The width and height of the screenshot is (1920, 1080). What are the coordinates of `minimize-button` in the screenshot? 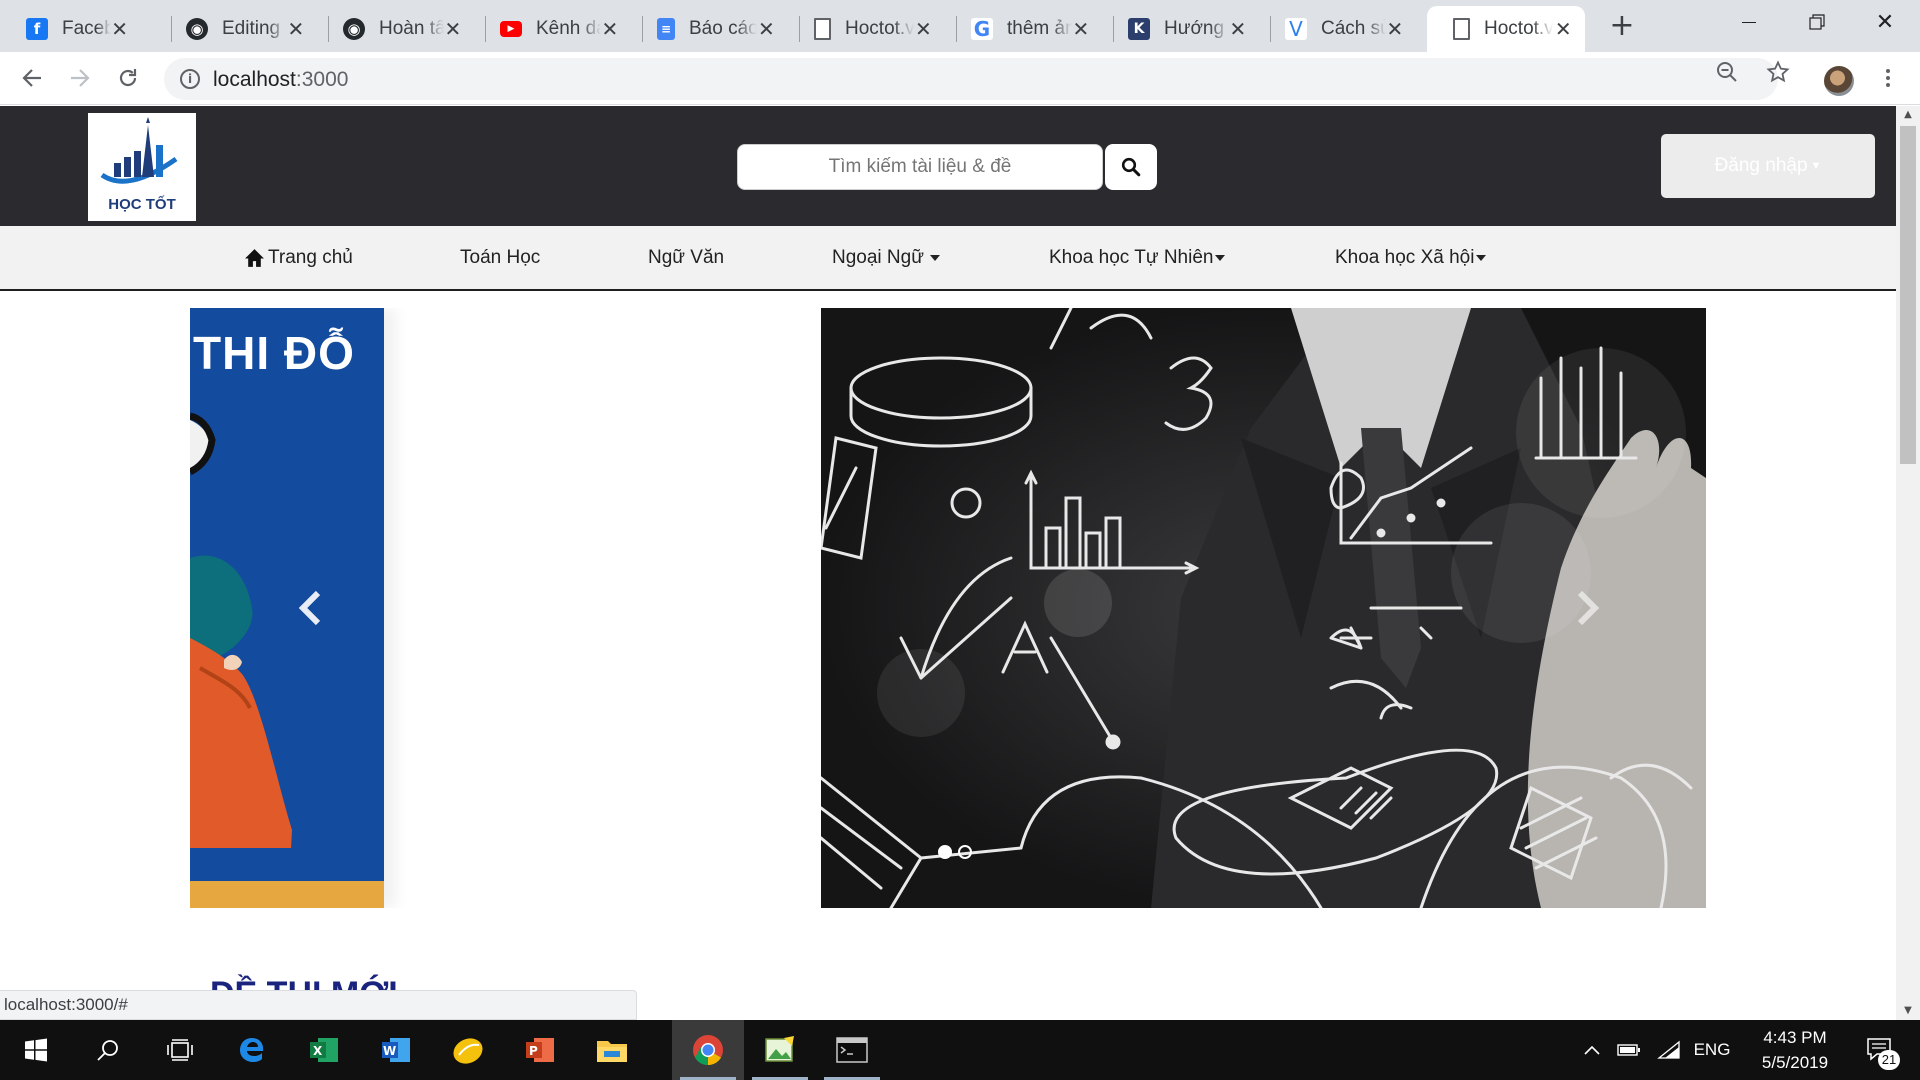 It's located at (1749, 22).